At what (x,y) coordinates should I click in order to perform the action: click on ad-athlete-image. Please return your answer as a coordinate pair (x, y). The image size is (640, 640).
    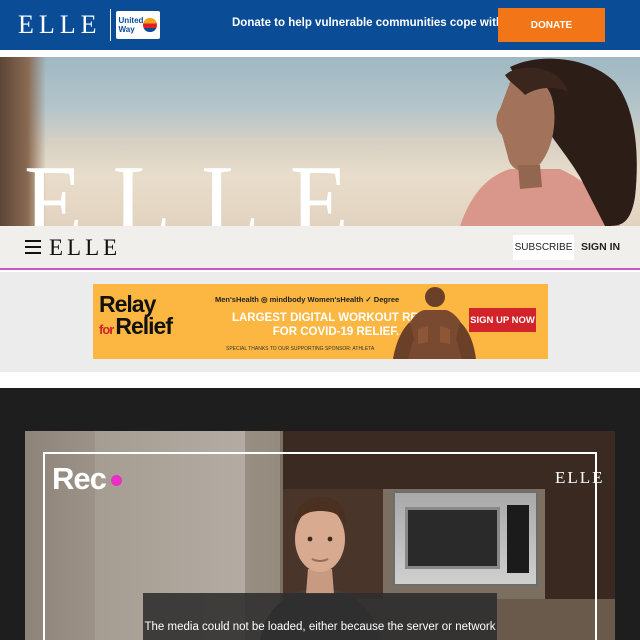
    Looking at the image, I should click on (434, 323).